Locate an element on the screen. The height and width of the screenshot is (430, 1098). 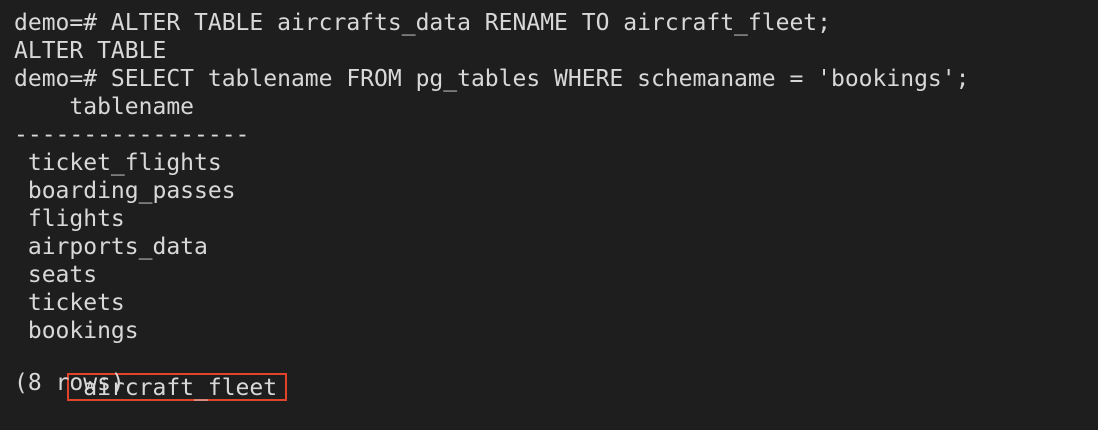
result-row: ticket_flights is located at coordinates (118, 163).